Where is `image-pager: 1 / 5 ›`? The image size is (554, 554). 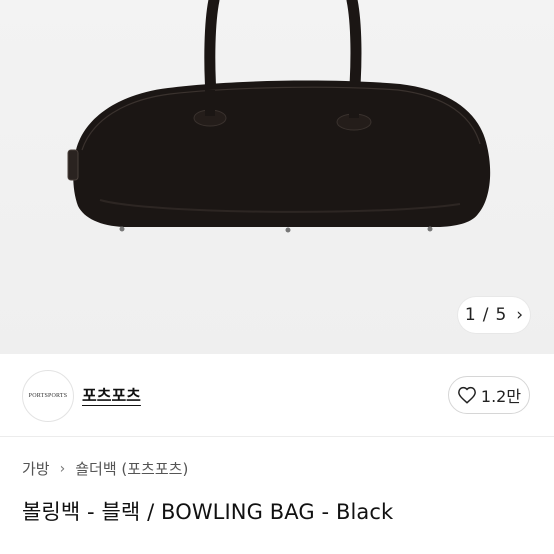
image-pager: 1 / 5 › is located at coordinates (494, 315).